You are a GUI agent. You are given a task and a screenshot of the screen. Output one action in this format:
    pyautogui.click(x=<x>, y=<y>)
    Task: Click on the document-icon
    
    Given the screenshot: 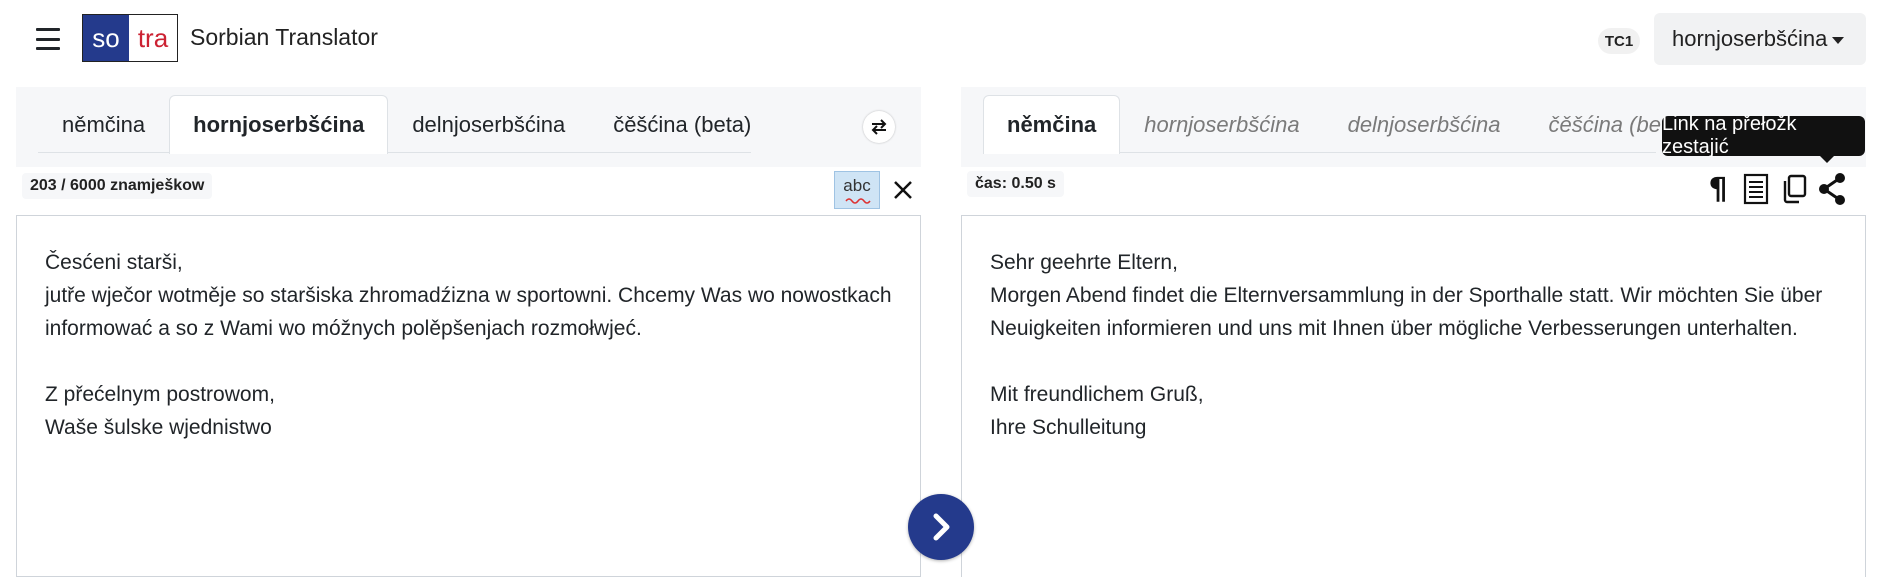 What is the action you would take?
    pyautogui.click(x=1756, y=189)
    